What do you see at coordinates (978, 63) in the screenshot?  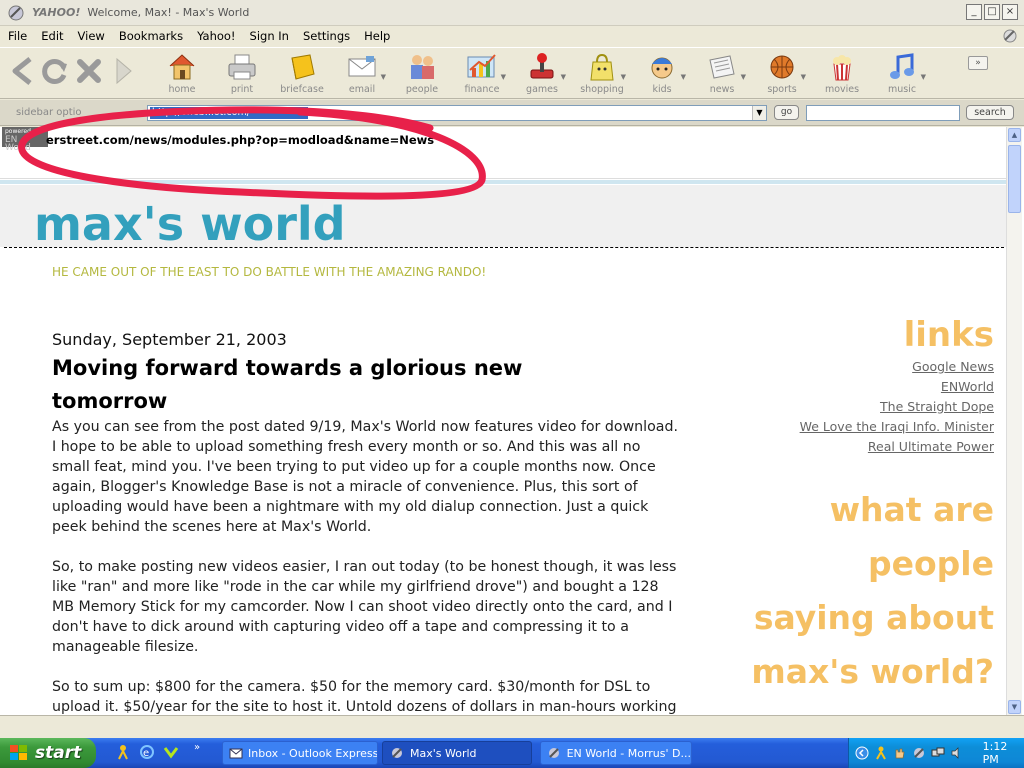 I see `more-buttons-chevron: »` at bounding box center [978, 63].